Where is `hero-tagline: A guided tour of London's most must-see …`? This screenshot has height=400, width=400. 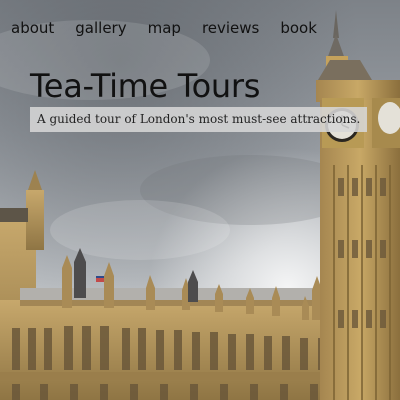 hero-tagline: A guided tour of London's most must-see … is located at coordinates (199, 119).